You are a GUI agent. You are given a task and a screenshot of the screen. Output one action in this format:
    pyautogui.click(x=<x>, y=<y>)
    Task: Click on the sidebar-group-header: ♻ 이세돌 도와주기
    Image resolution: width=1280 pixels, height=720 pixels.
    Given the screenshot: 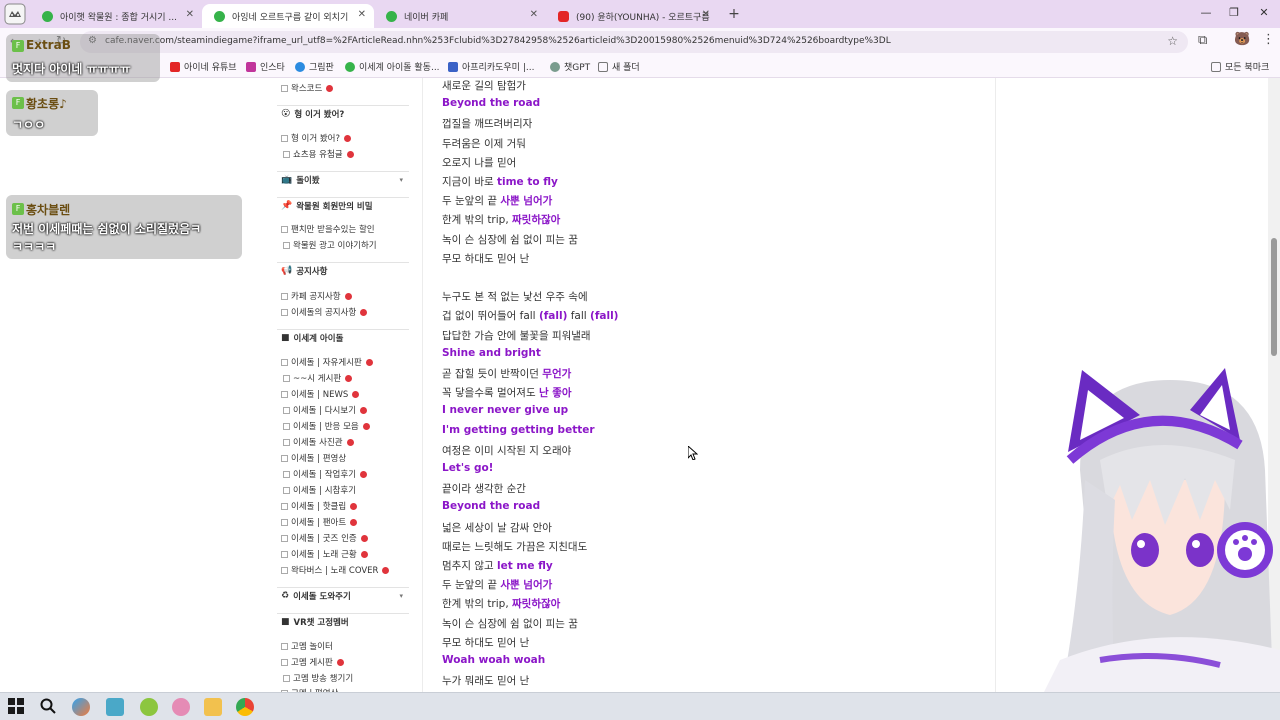 What is the action you would take?
    pyautogui.click(x=316, y=596)
    